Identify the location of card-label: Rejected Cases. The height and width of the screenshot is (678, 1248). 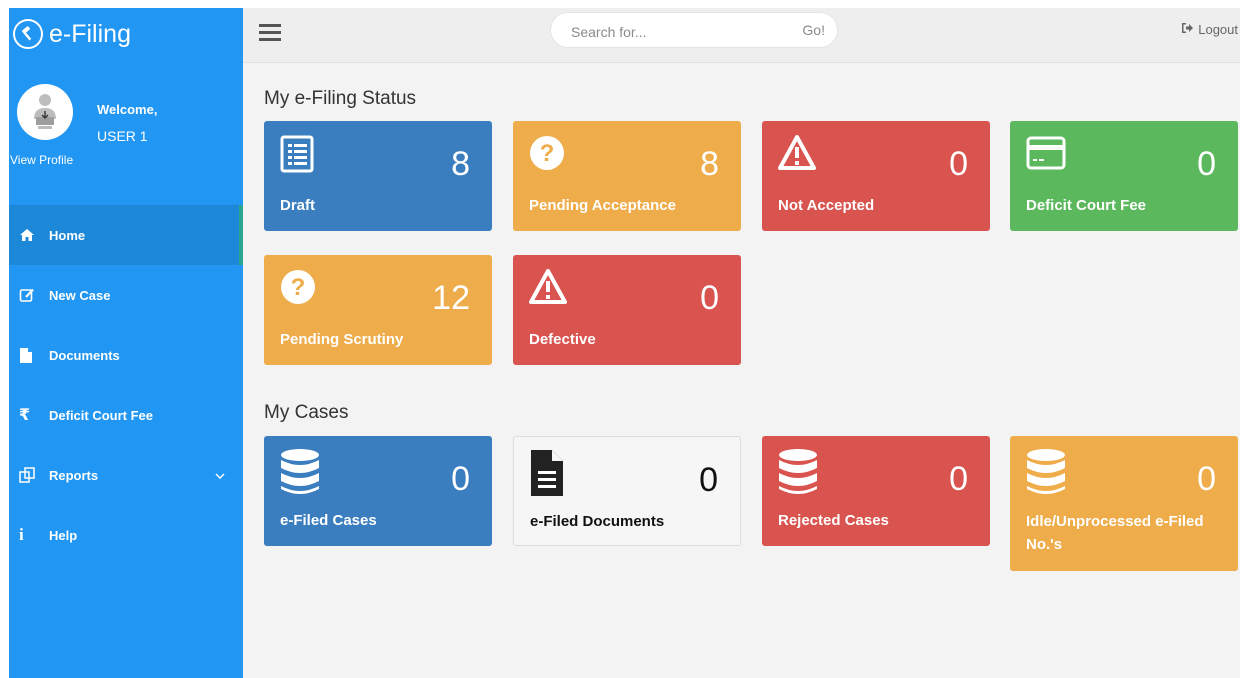
(833, 520).